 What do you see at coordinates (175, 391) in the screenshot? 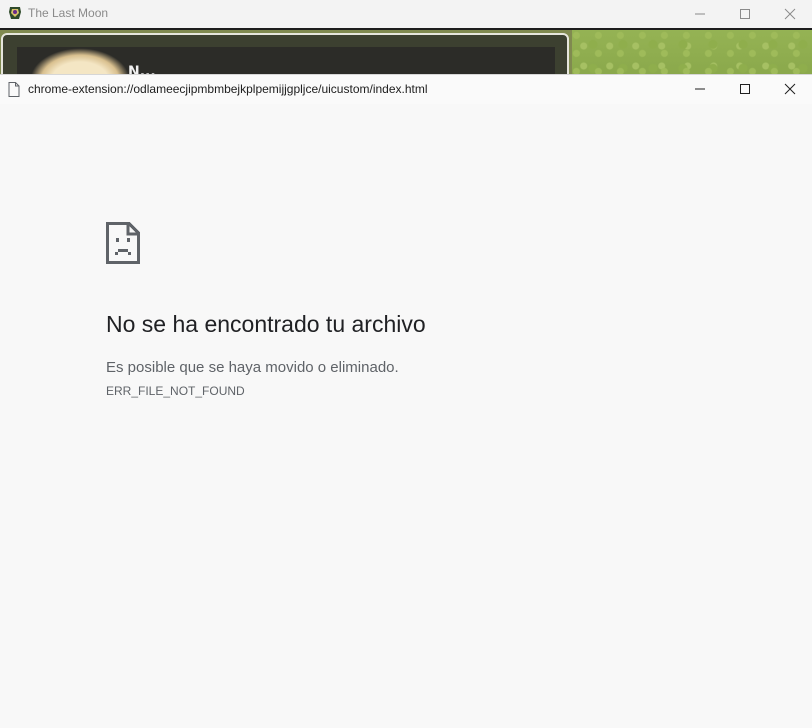
I see `error-code: ERR_FILE_NOT_FOUND` at bounding box center [175, 391].